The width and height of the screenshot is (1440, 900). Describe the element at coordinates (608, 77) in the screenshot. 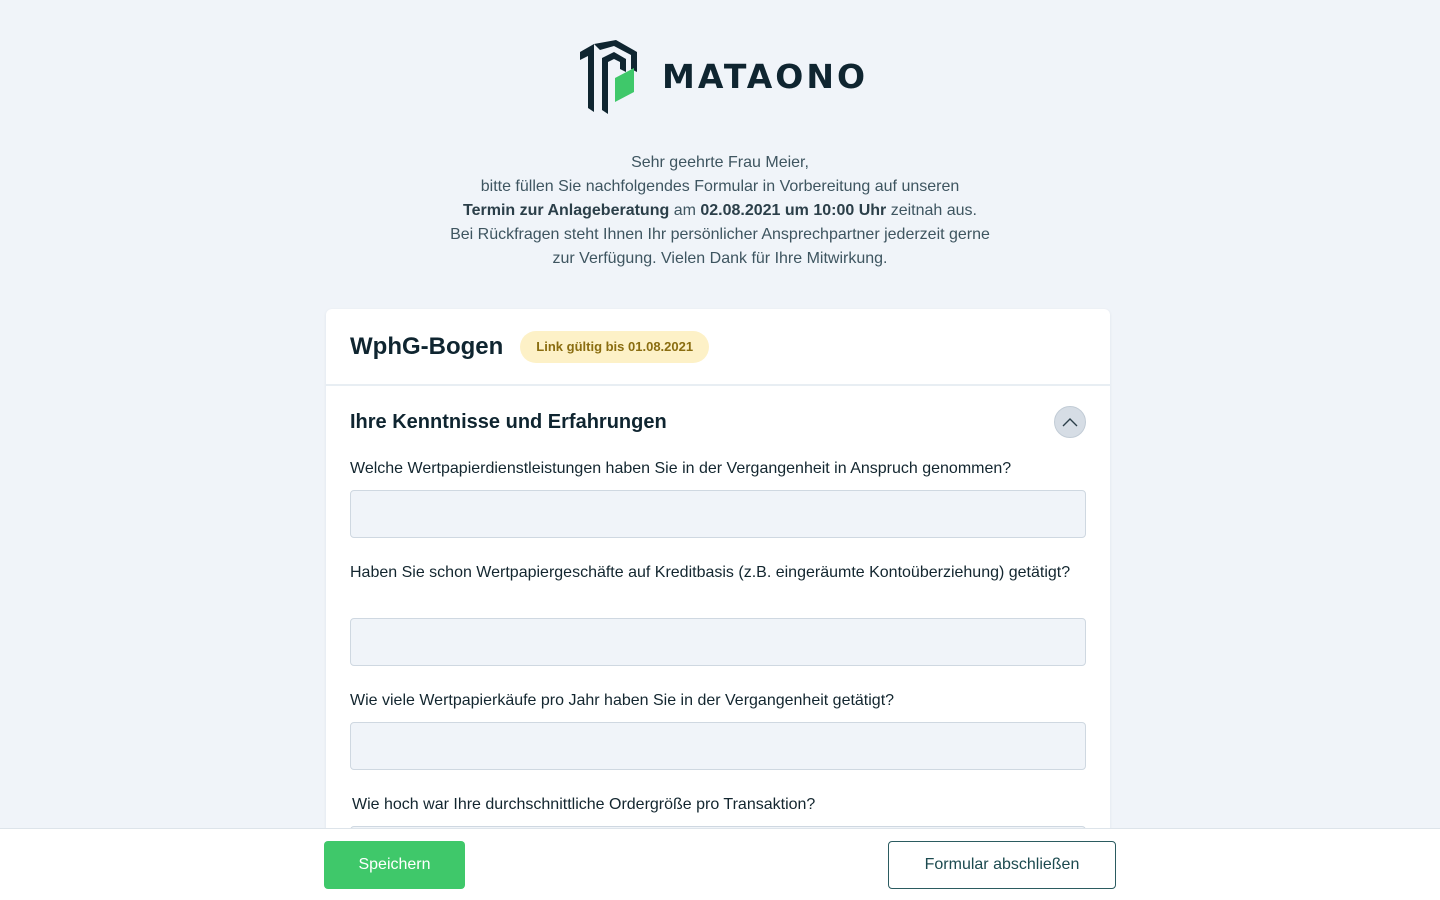

I see `mataono-logo-icon` at that location.